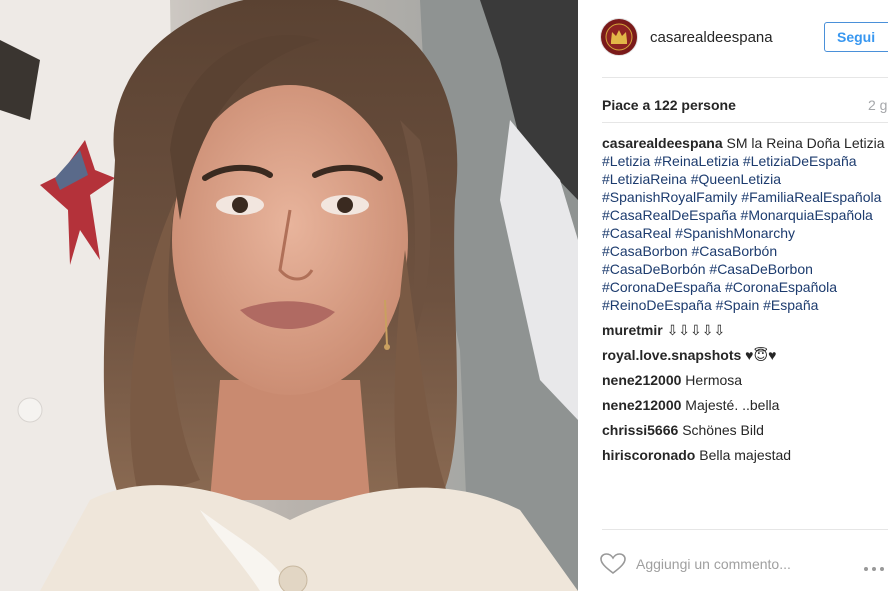  Describe the element at coordinates (761, 269) in the screenshot. I see `hashtag: #CasaDeBorbon` at that location.